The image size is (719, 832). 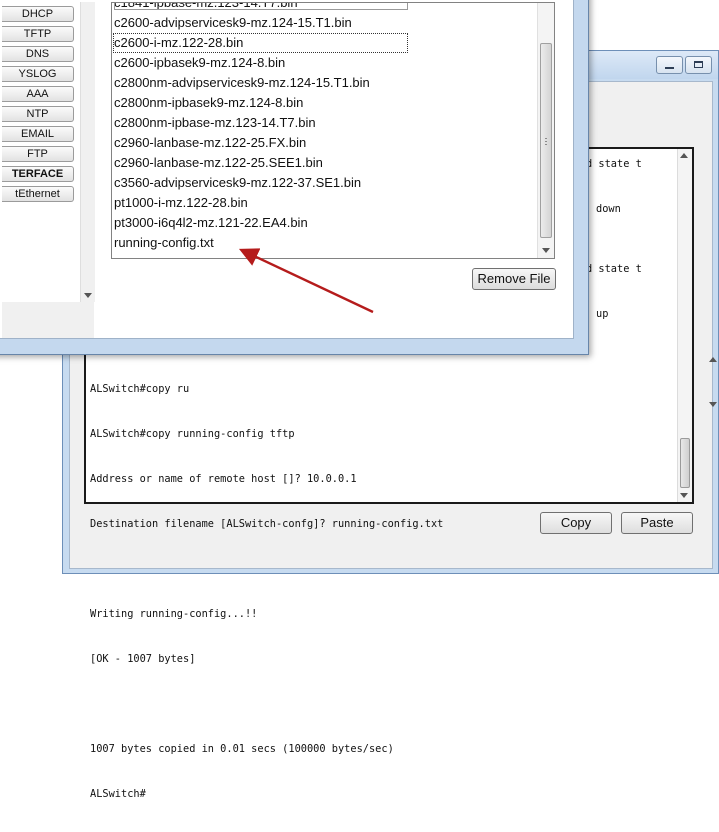 What do you see at coordinates (174, 614) in the screenshot?
I see `terminal-line: Writing running-config...!!` at bounding box center [174, 614].